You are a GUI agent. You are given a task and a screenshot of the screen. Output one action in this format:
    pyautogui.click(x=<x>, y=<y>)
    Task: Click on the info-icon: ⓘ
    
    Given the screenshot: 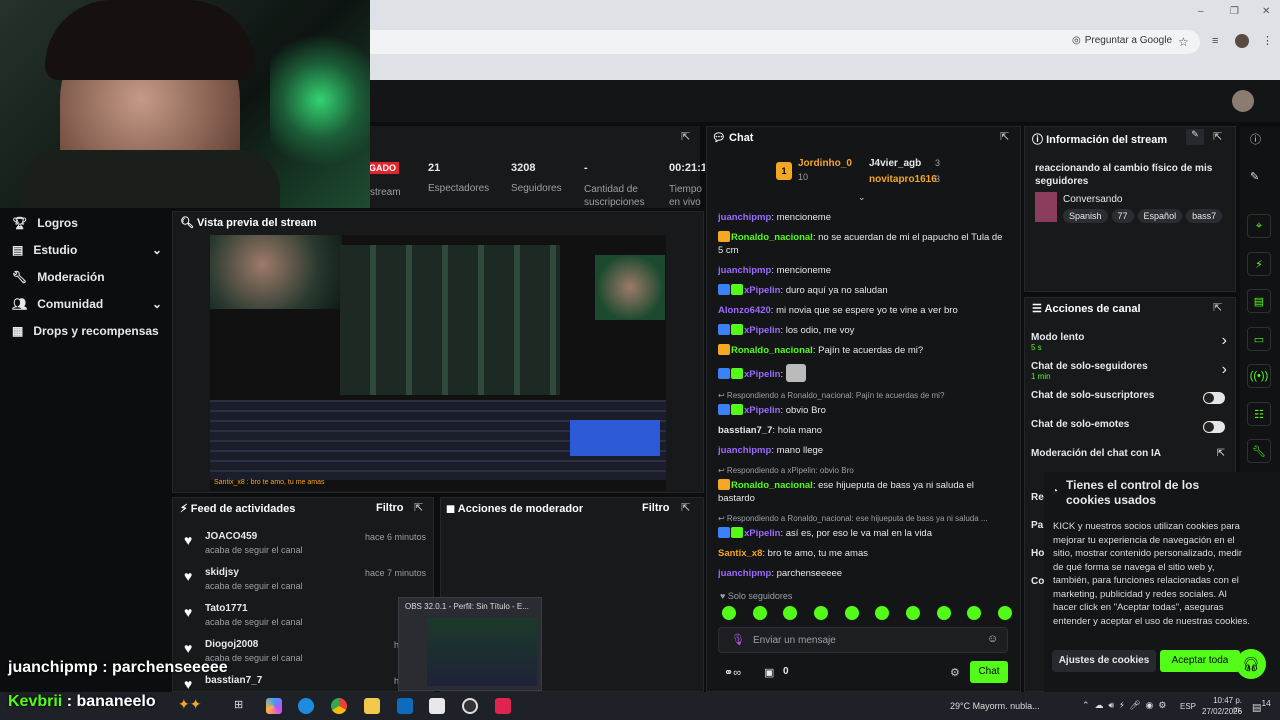 What is the action you would take?
    pyautogui.click(x=1255, y=139)
    